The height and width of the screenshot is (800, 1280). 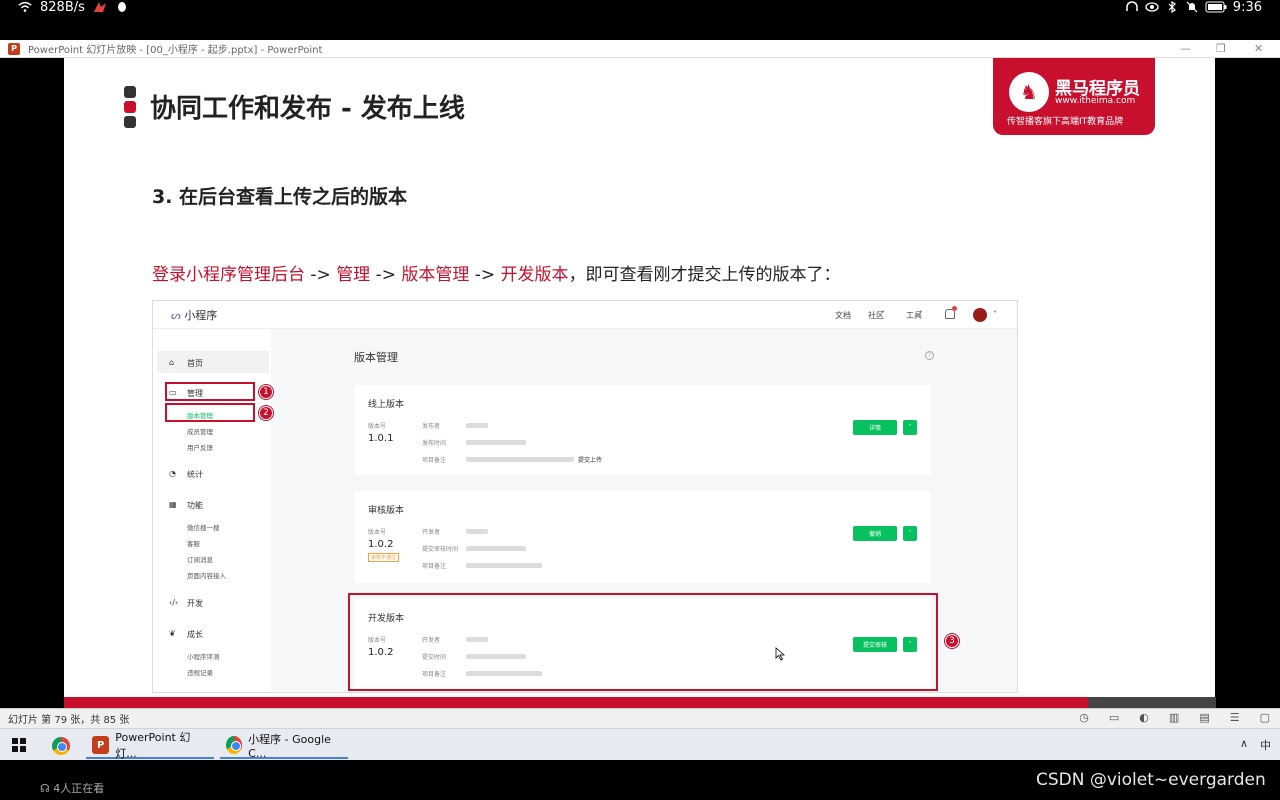 I want to click on ppt-status-bar: 幻灯片 第 79 张，共 85 张 ◷ ▭ ◐ ▥ ▤ ☰ ▢, so click(x=640, y=718).